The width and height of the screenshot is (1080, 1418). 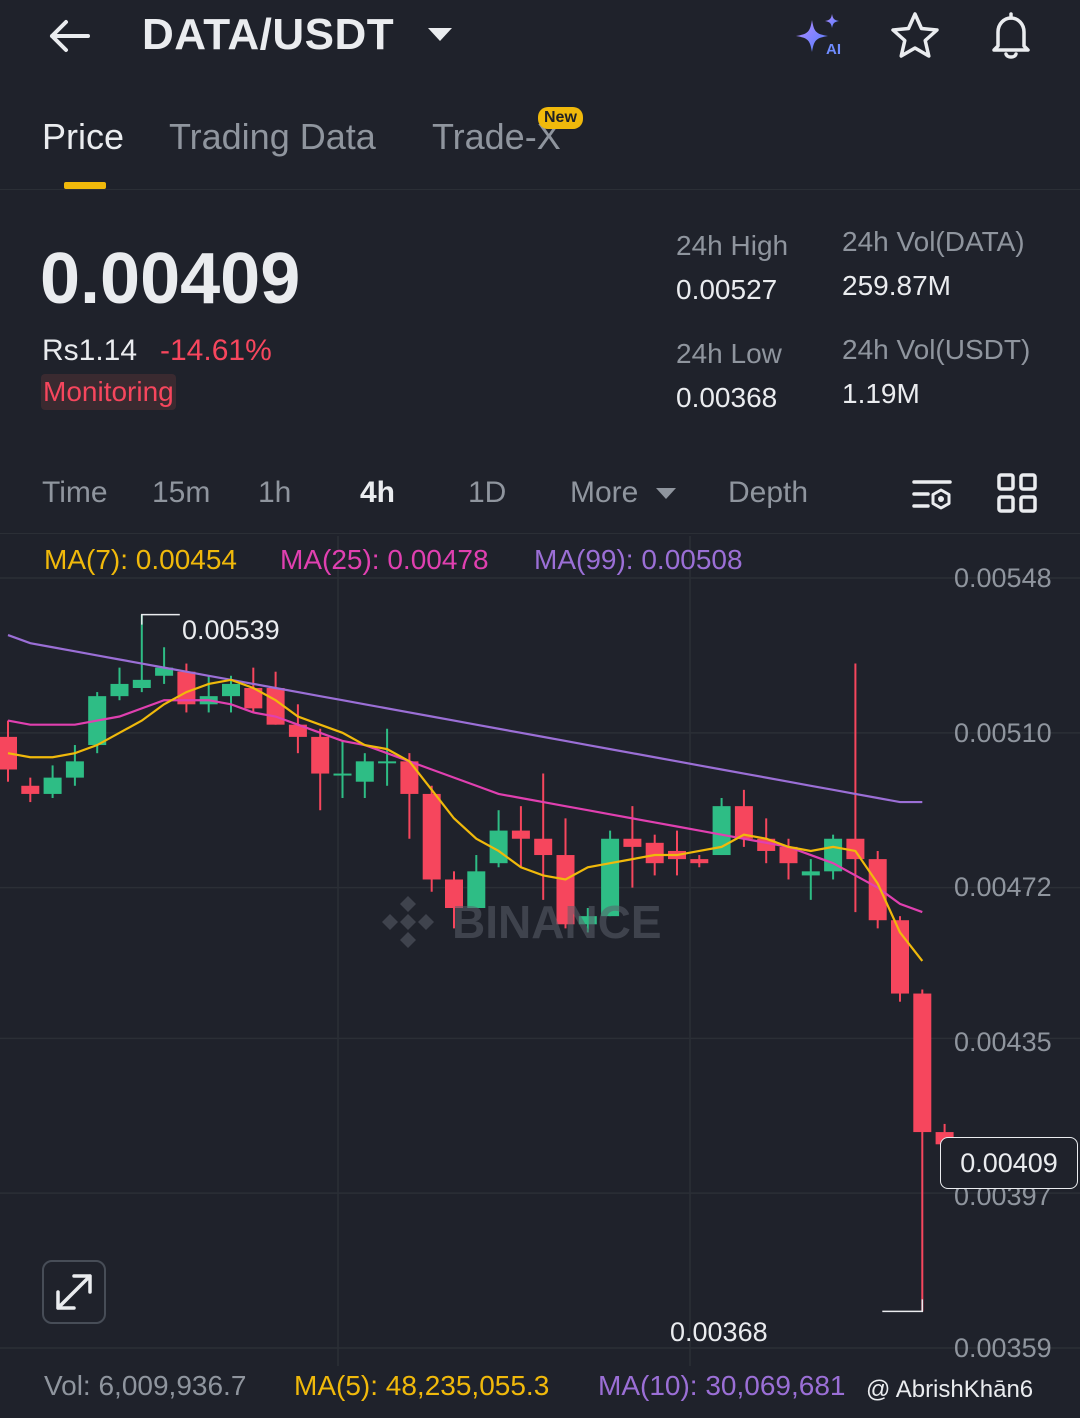 I want to click on volume-ma5: MA(5): 48,235,055.3, so click(x=422, y=1385).